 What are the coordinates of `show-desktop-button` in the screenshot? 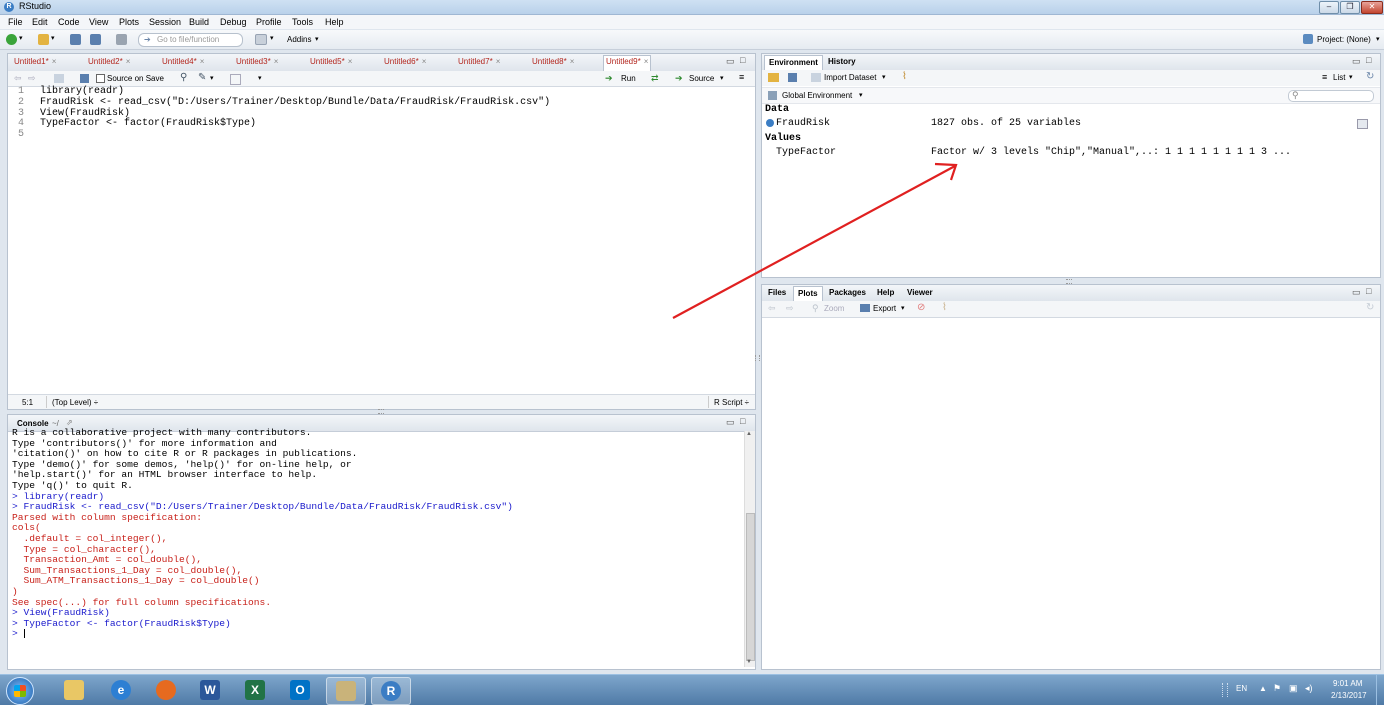 It's located at (1380, 690).